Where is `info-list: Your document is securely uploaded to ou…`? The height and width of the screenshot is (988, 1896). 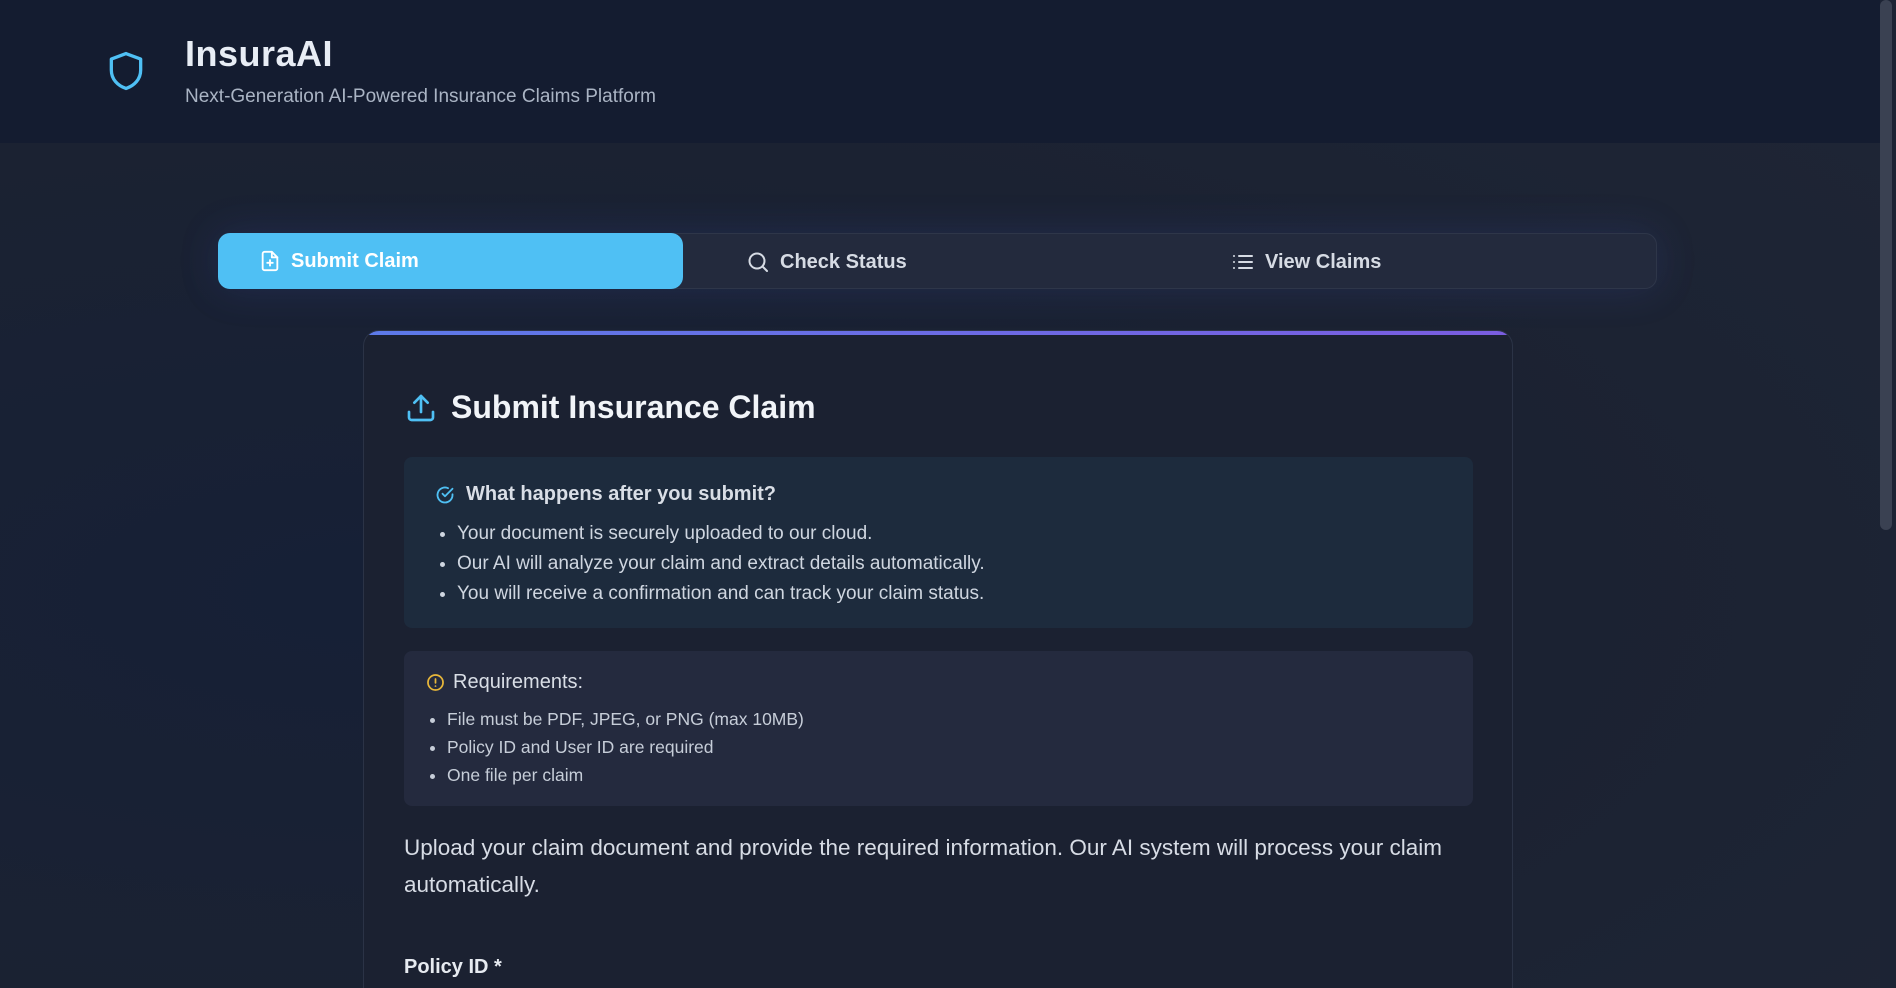 info-list: Your document is securely uploaded to ou… is located at coordinates (710, 564).